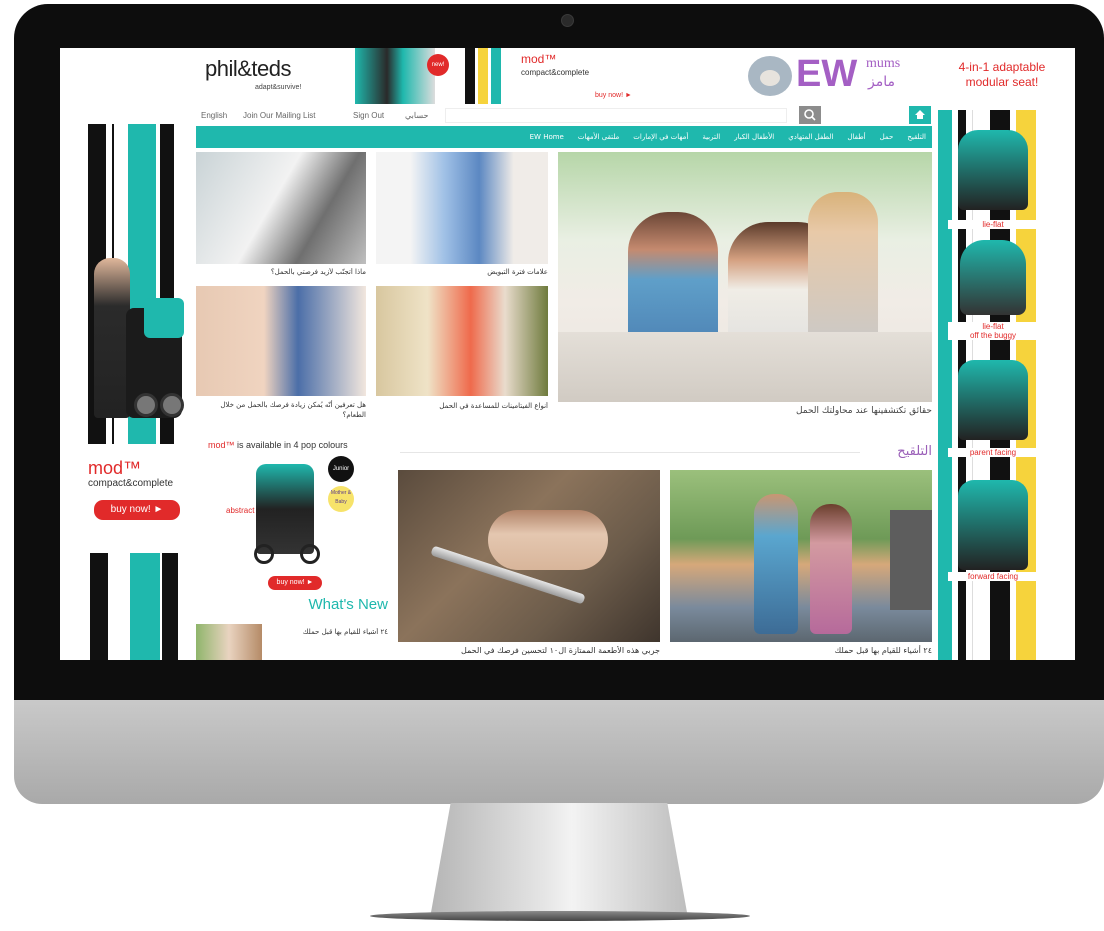  I want to click on whats-new-image, so click(229, 642).